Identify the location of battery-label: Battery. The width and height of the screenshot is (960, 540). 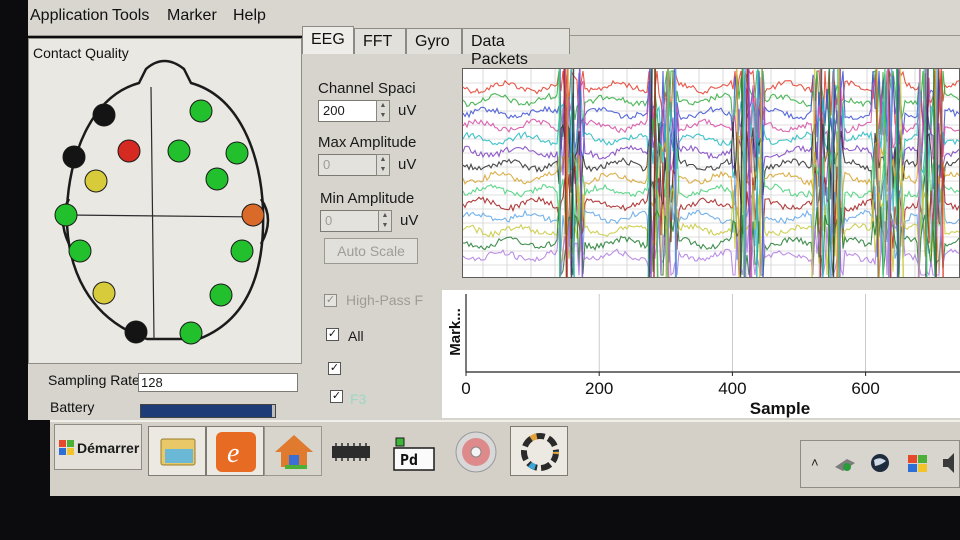
(72, 407).